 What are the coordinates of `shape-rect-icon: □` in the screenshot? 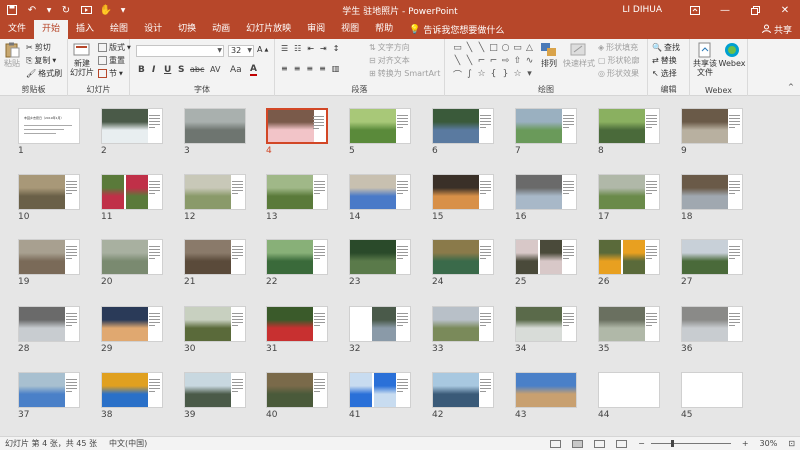 It's located at (493, 48).